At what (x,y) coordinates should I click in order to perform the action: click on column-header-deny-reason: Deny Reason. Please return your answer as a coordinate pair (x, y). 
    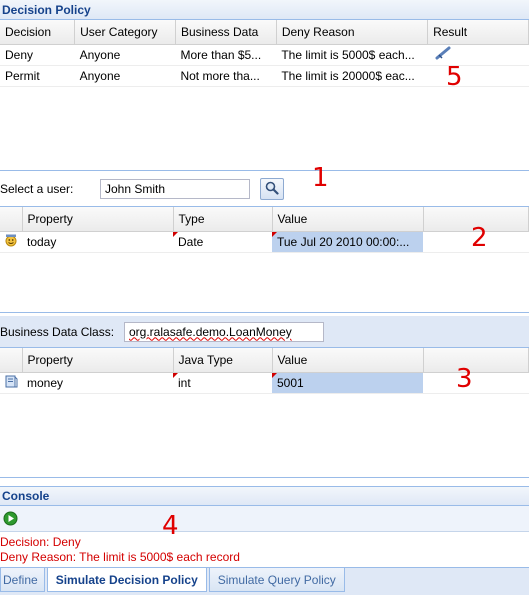
    Looking at the image, I should click on (352, 32).